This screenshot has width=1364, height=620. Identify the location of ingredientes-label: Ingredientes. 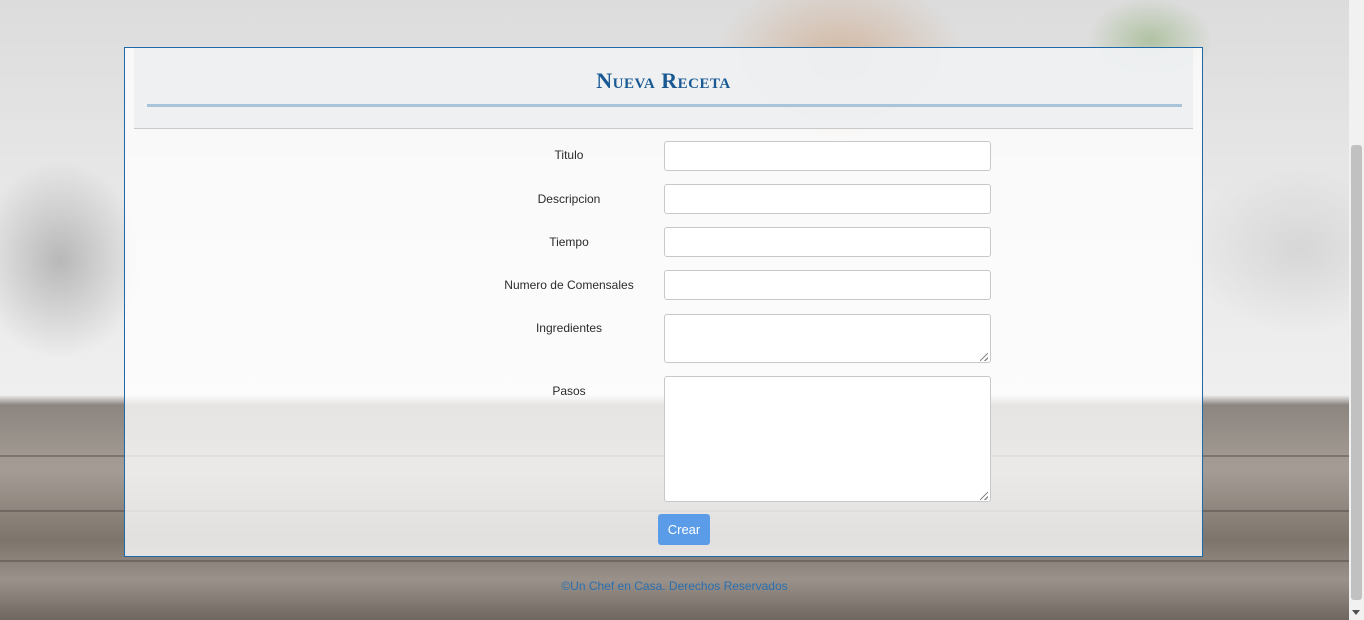
(569, 328).